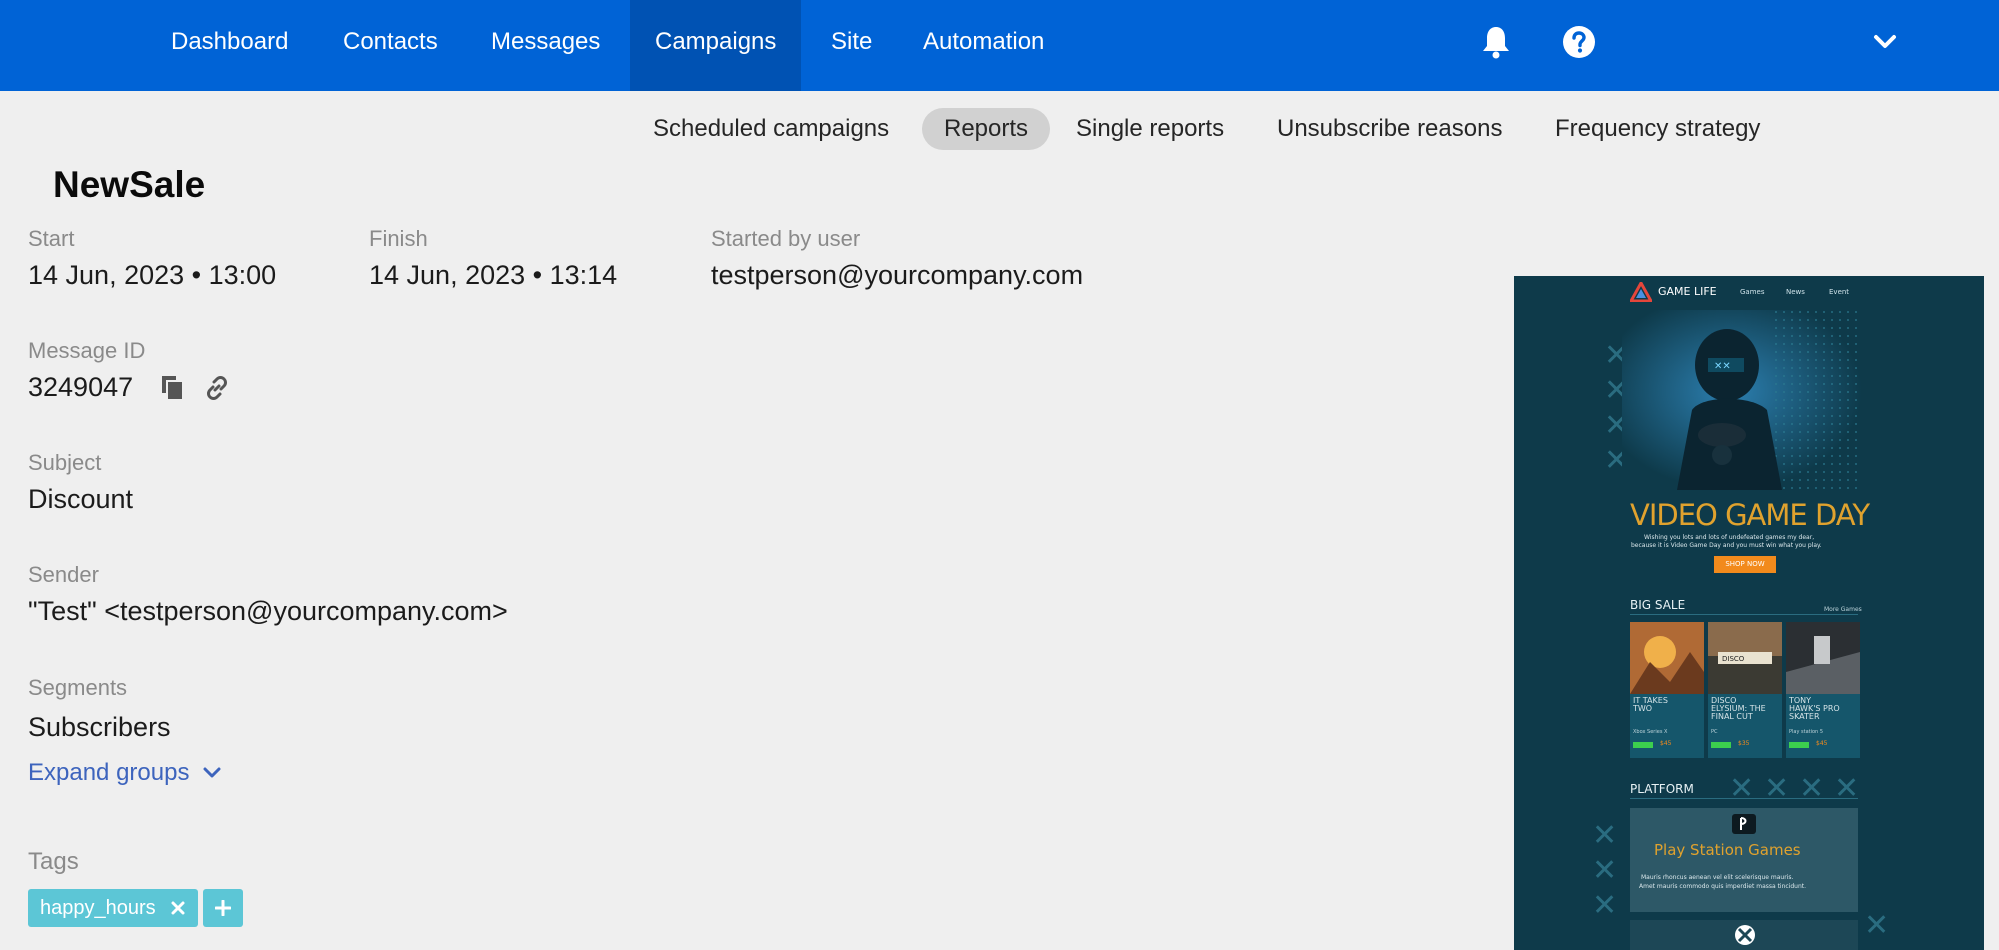 The height and width of the screenshot is (950, 1999). What do you see at coordinates (1641, 292) in the screenshot?
I see `game-life-logo-icon` at bounding box center [1641, 292].